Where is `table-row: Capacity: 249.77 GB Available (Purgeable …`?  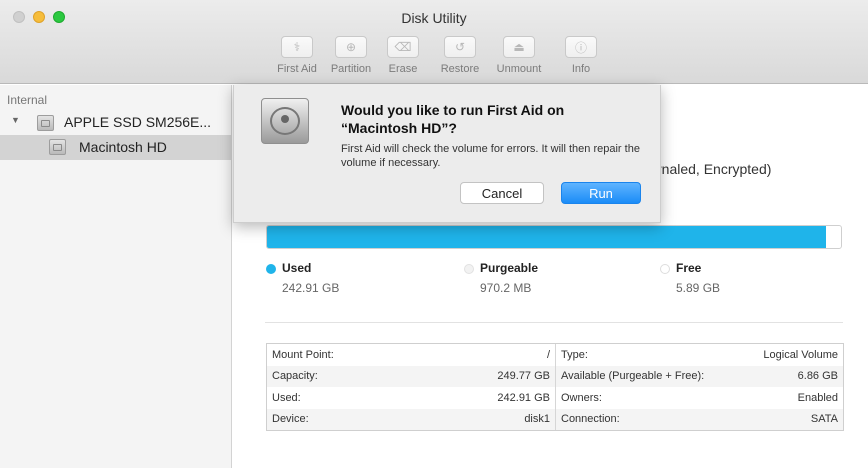
table-row: Capacity: 249.77 GB Available (Purgeable … is located at coordinates (555, 376).